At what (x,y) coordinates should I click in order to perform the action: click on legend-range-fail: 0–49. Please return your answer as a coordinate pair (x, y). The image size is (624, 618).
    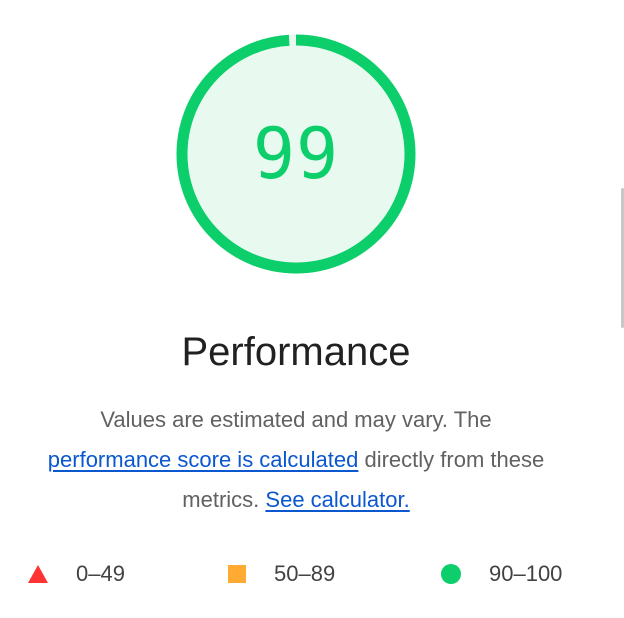
    Looking at the image, I should click on (100, 573).